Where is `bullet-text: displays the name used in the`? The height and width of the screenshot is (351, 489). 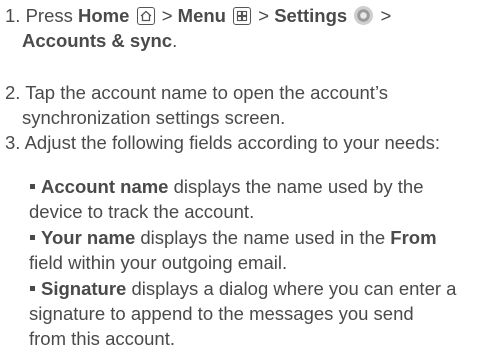 bullet-text: displays the name used in the is located at coordinates (263, 237).